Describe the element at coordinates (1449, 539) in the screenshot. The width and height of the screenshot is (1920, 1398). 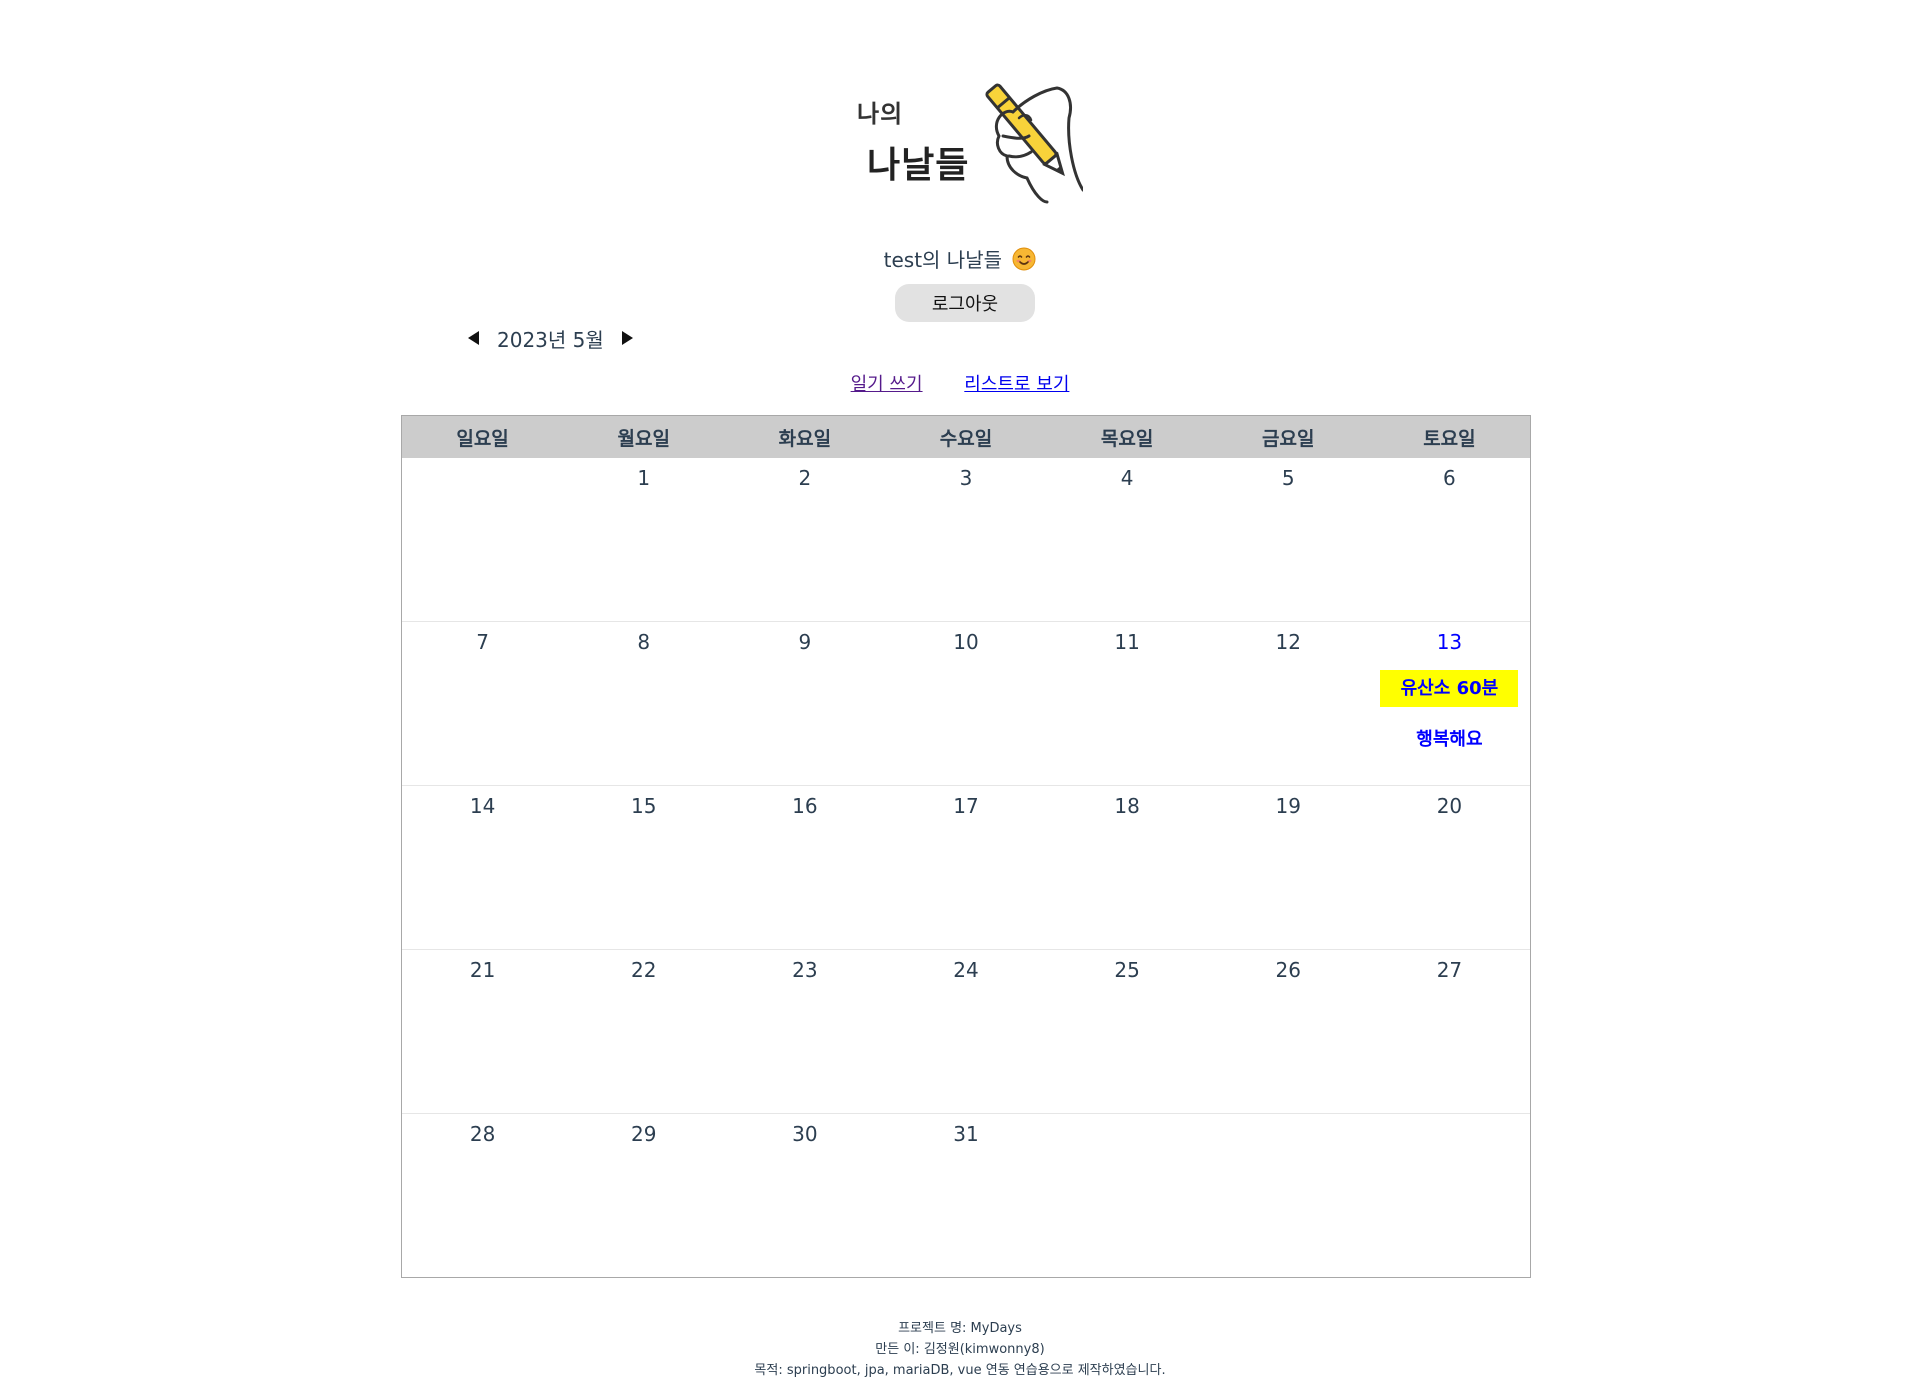
I see `calendar-day-cell: 6` at that location.